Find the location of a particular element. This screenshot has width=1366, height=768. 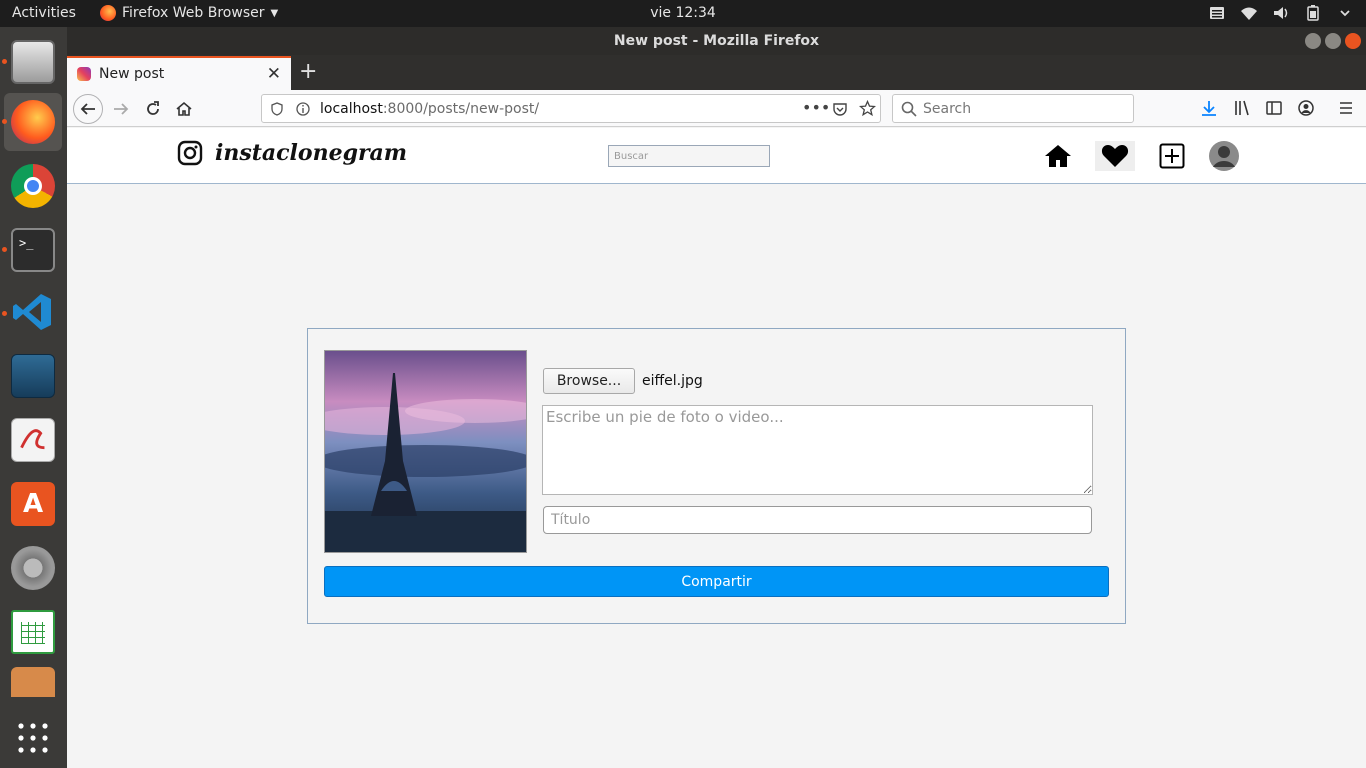

reload-icon is located at coordinates (153, 108).